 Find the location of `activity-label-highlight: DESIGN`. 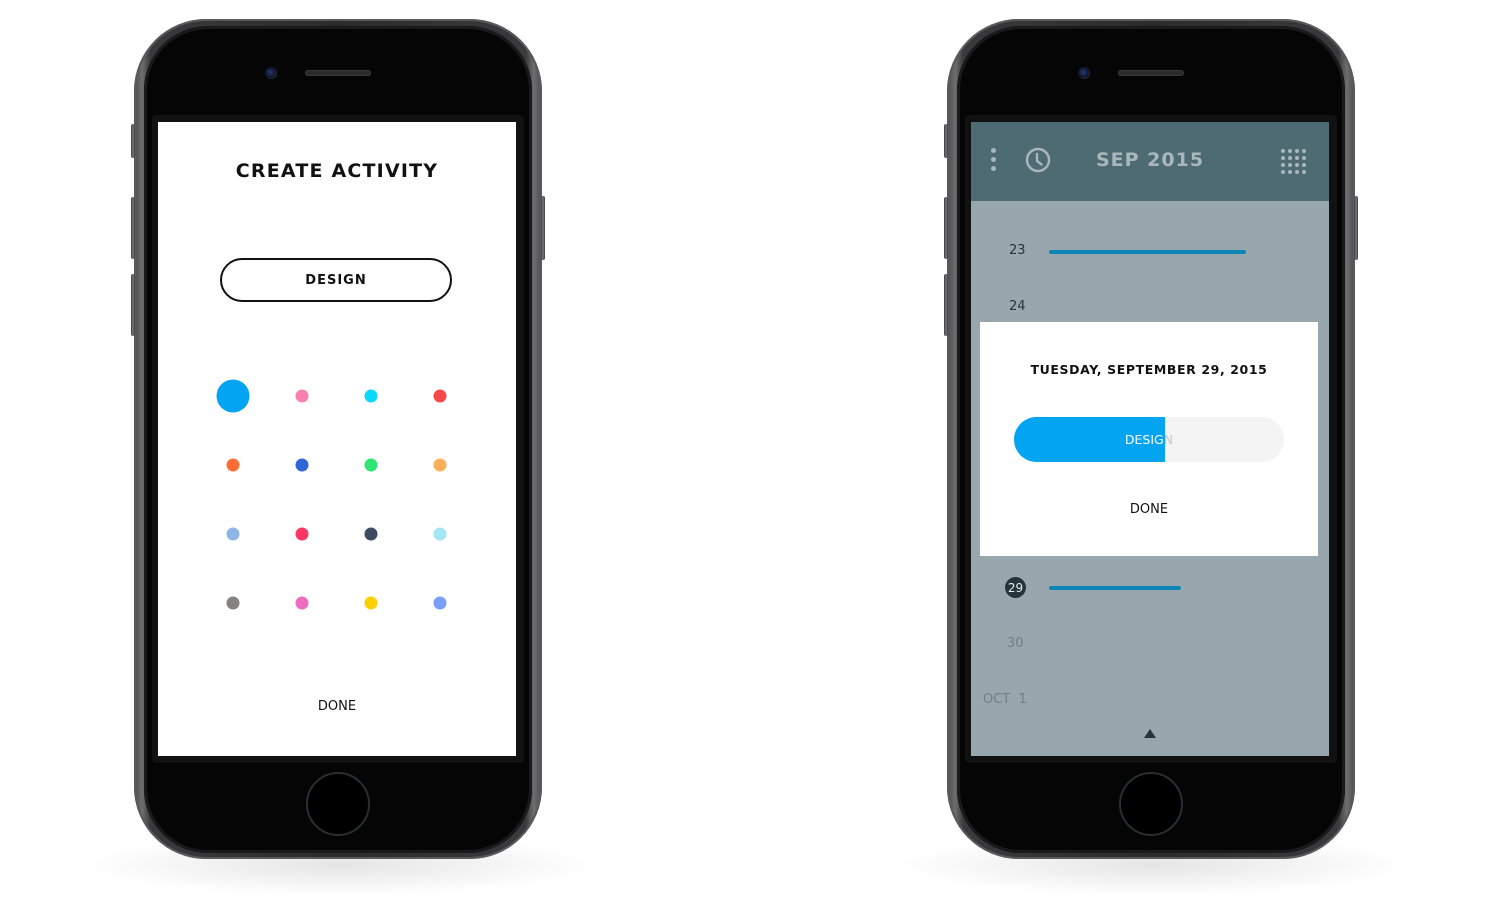

activity-label-highlight: DESIGN is located at coordinates (1144, 439).